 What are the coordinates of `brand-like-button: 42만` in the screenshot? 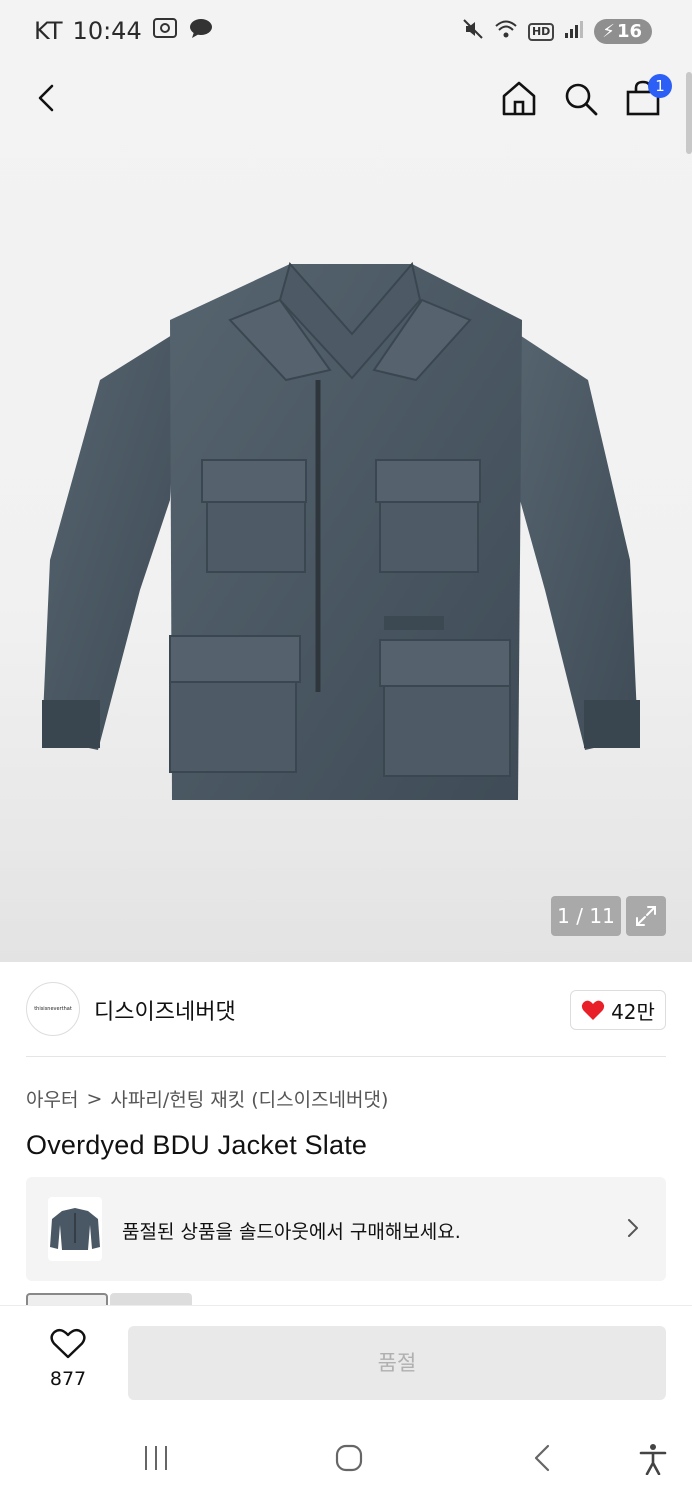 It's located at (618, 1010).